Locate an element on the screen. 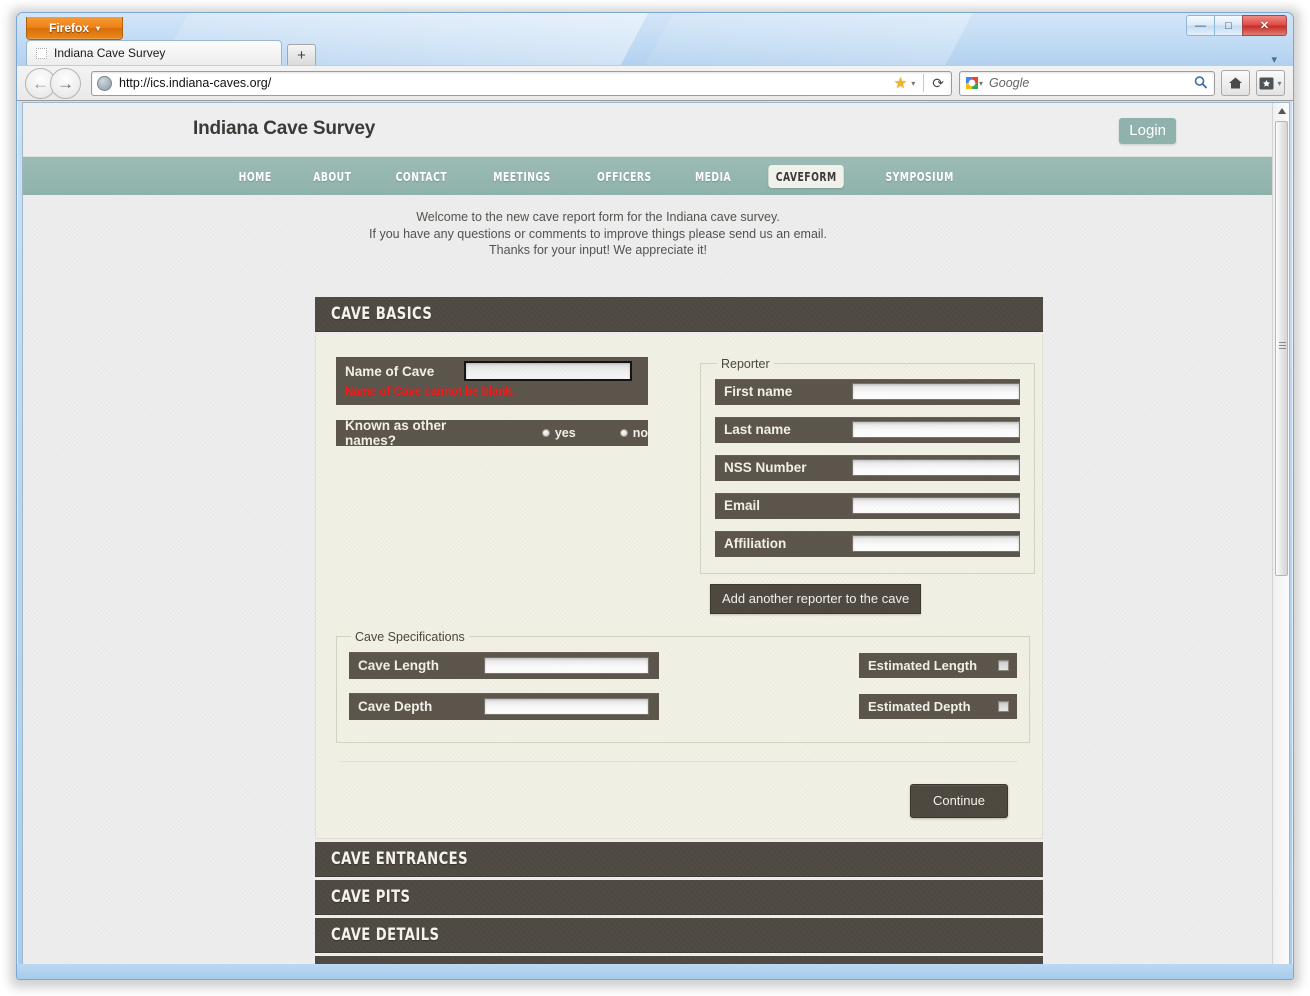 The width and height of the screenshot is (1310, 996). accordion-header-cave-basics: CAVE BASICS is located at coordinates (679, 314).